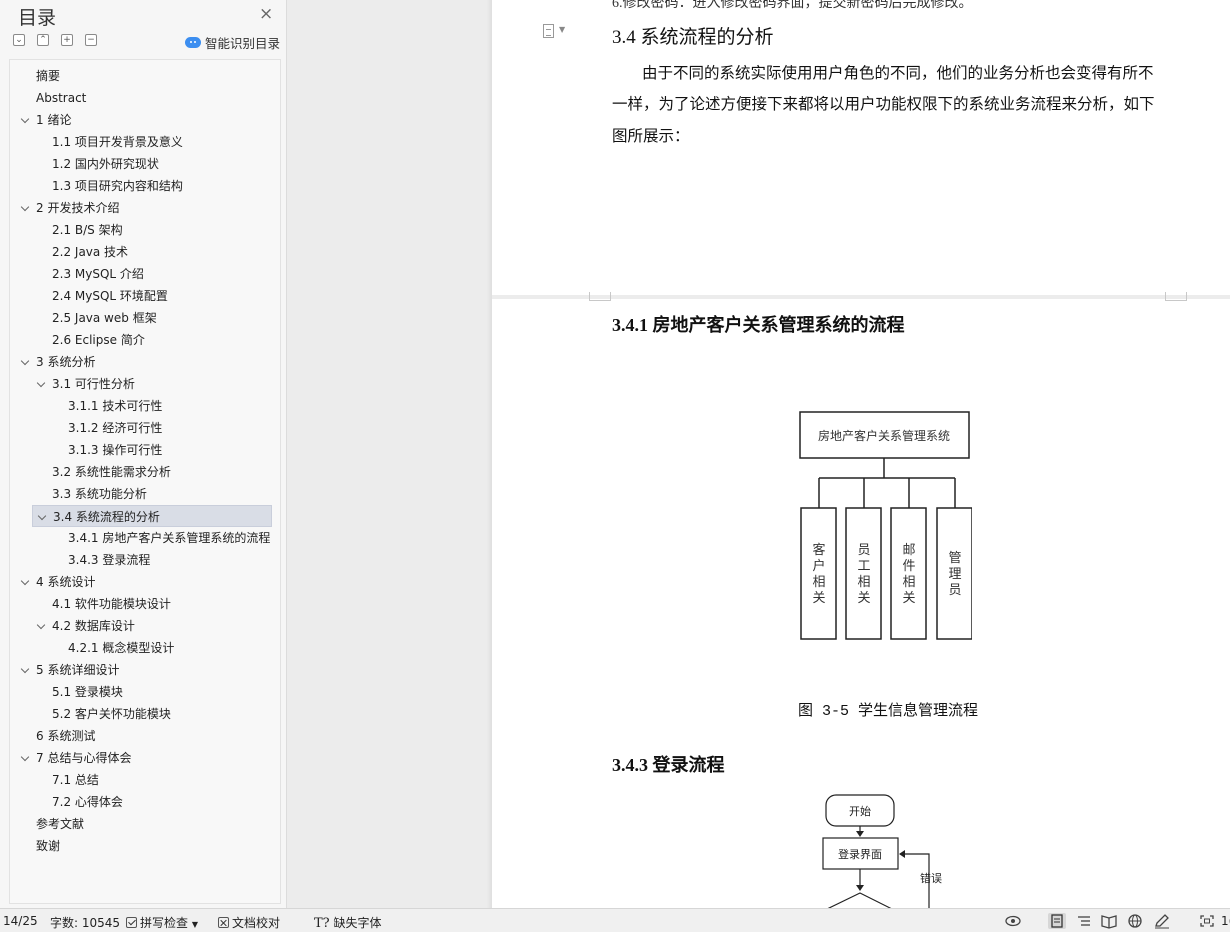  I want to click on web-layout-icon, so click(1135, 921).